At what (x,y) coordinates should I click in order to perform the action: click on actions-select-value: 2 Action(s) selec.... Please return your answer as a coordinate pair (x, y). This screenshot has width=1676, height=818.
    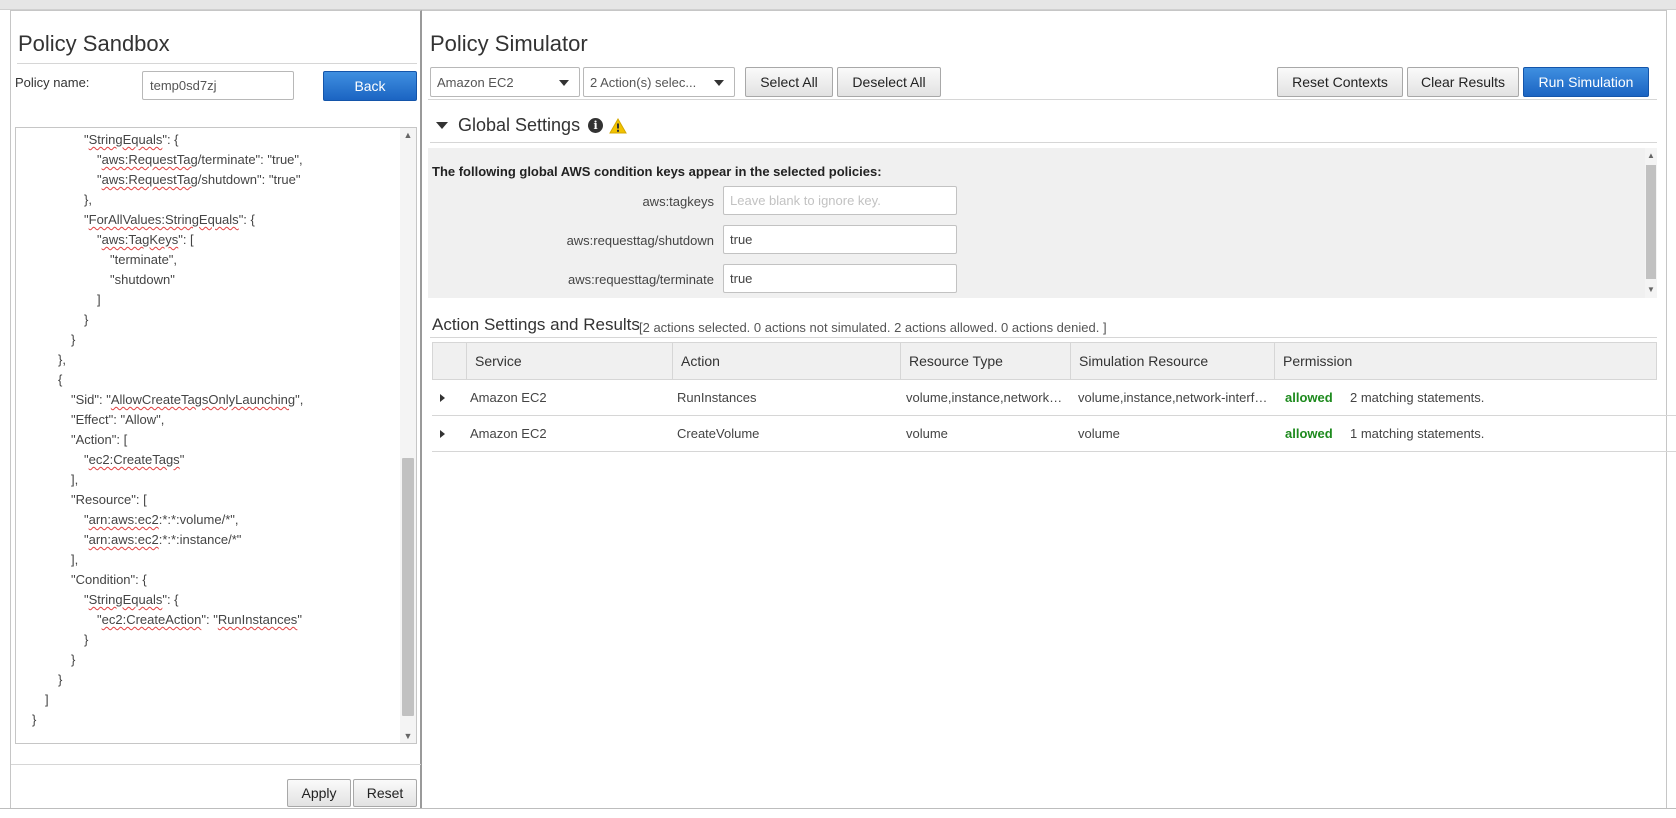
    Looking at the image, I should click on (643, 82).